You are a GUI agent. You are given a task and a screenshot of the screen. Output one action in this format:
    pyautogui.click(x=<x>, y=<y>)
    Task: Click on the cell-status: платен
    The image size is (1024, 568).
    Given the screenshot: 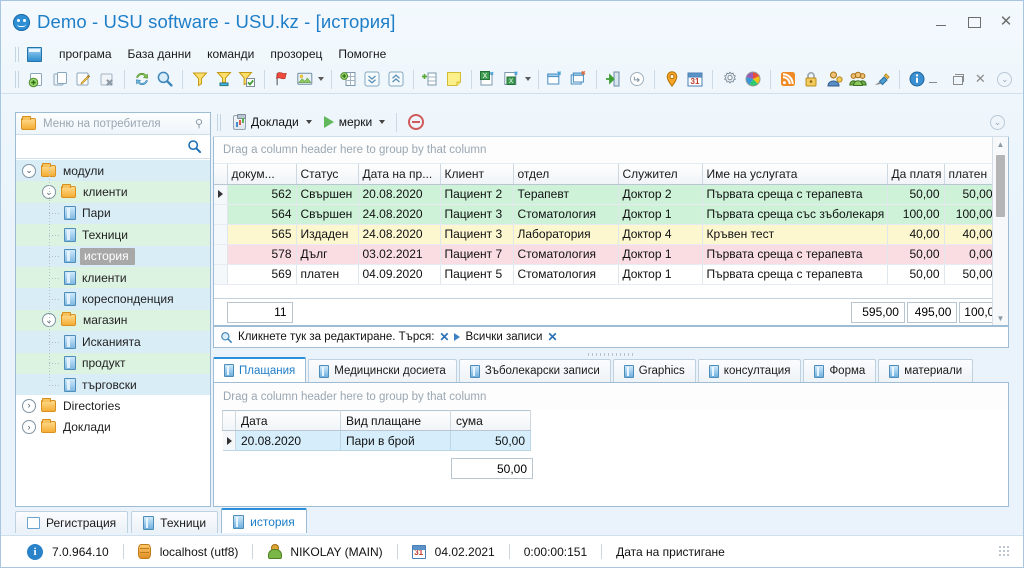 What is the action you would take?
    pyautogui.click(x=327, y=274)
    